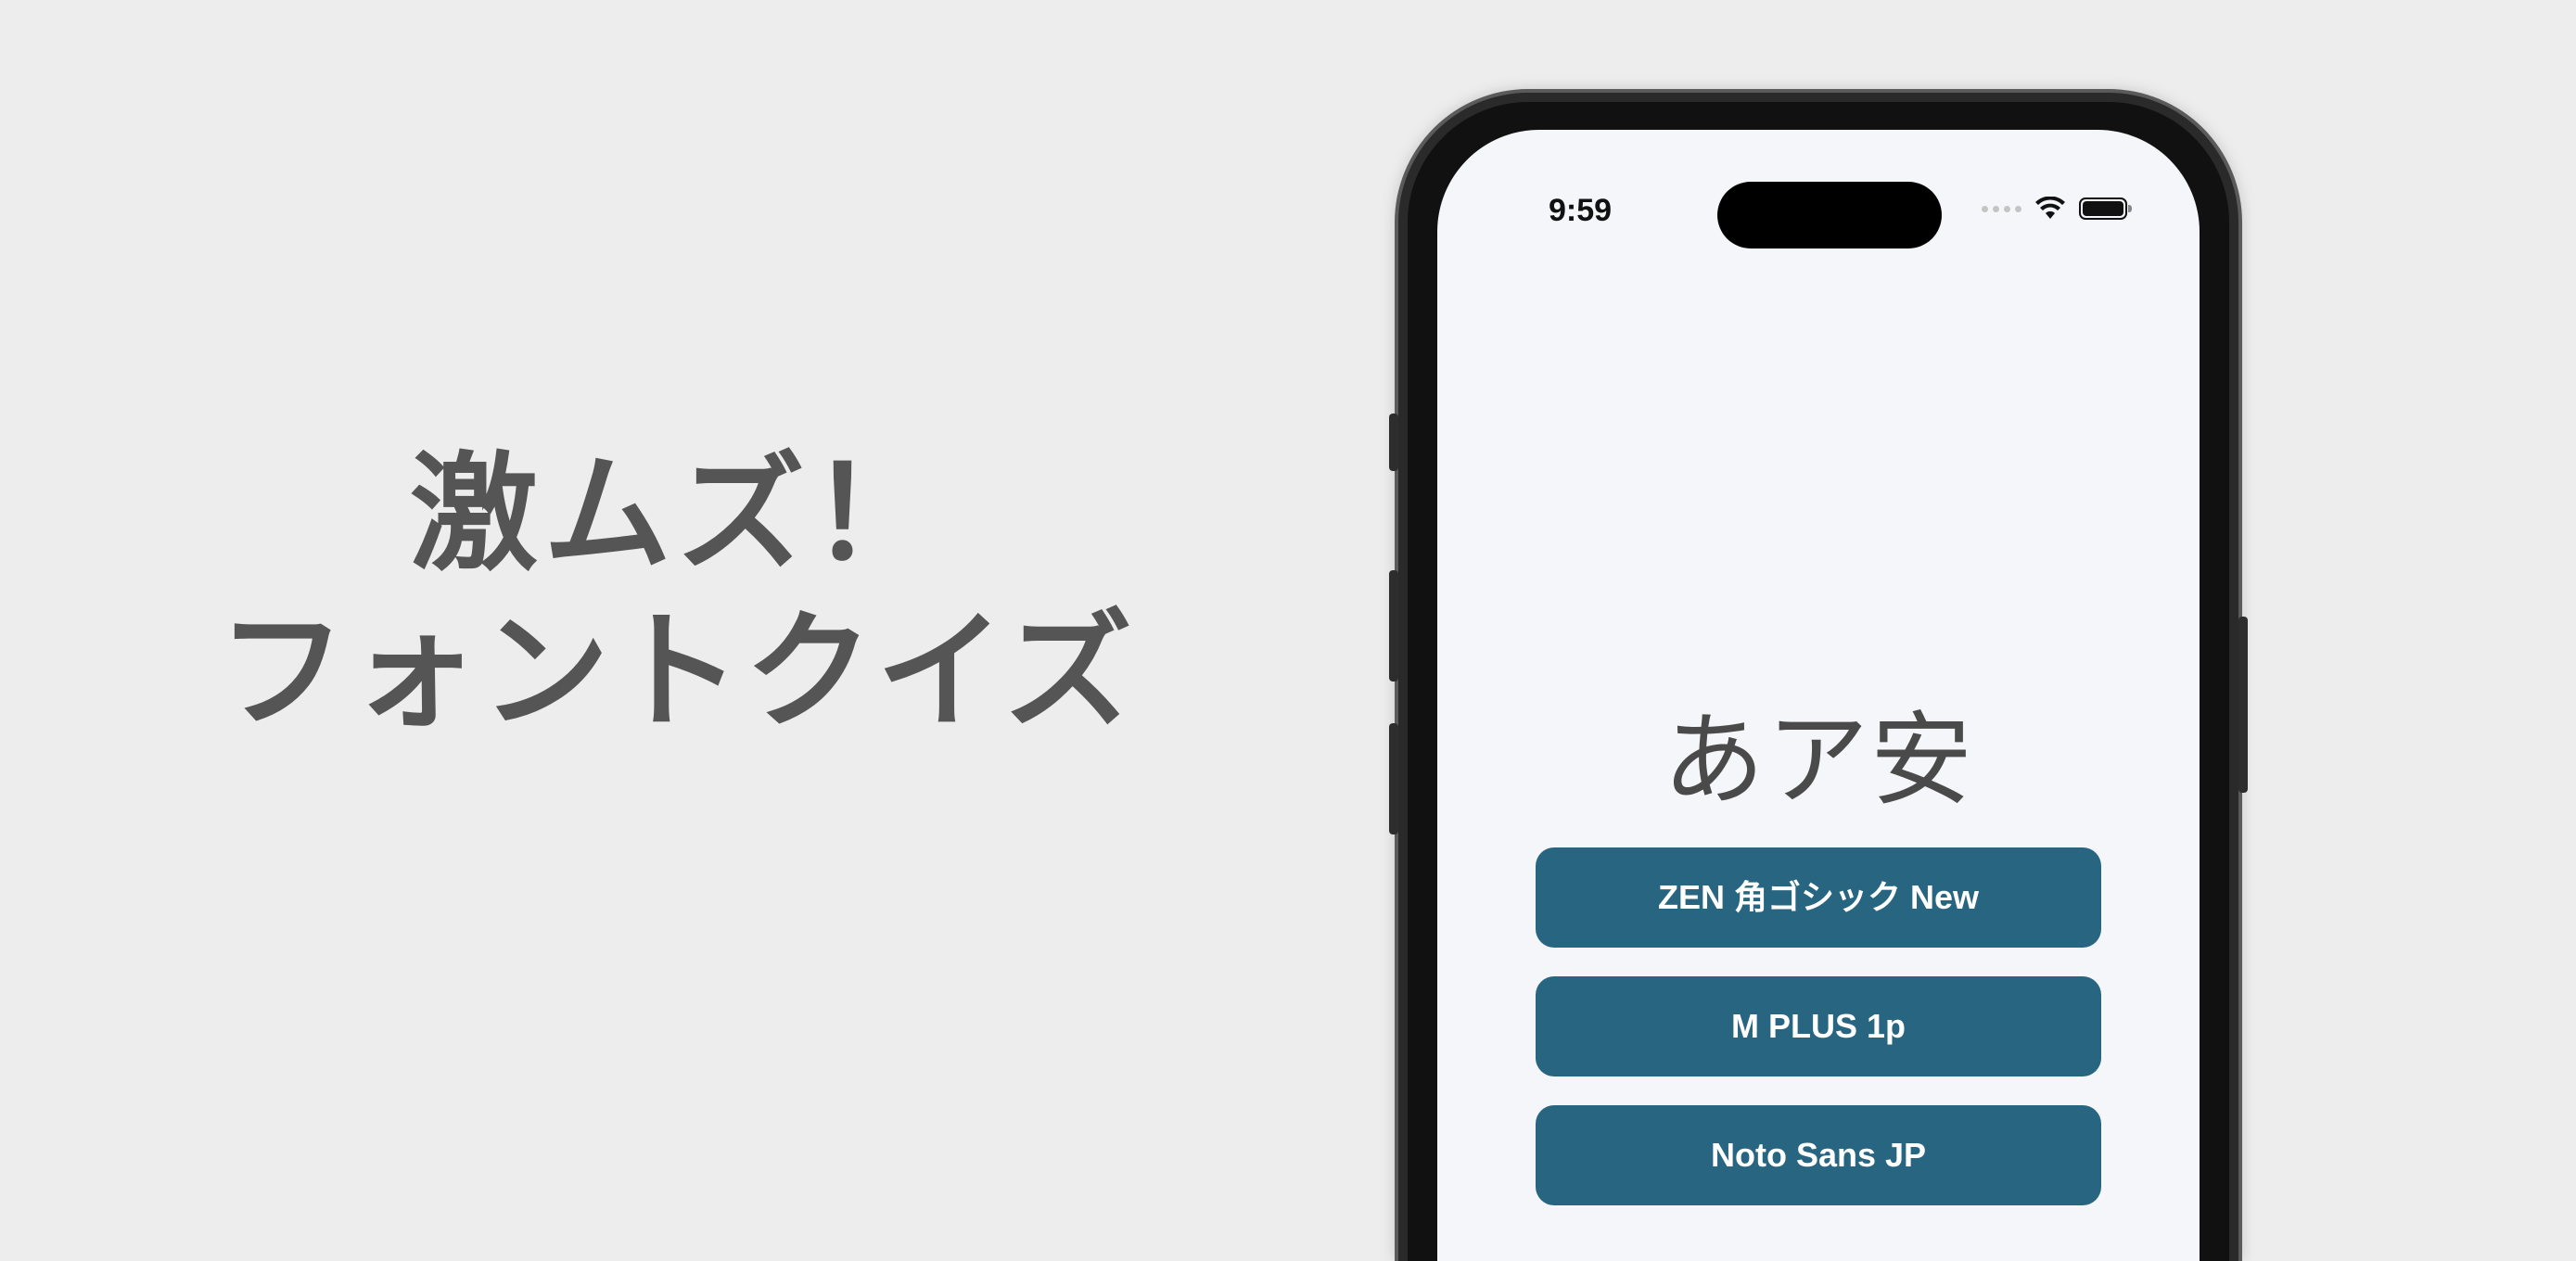 Image resolution: width=2576 pixels, height=1261 pixels. What do you see at coordinates (677, 671) in the screenshot?
I see `promo-title-line2: フォントクイズ` at bounding box center [677, 671].